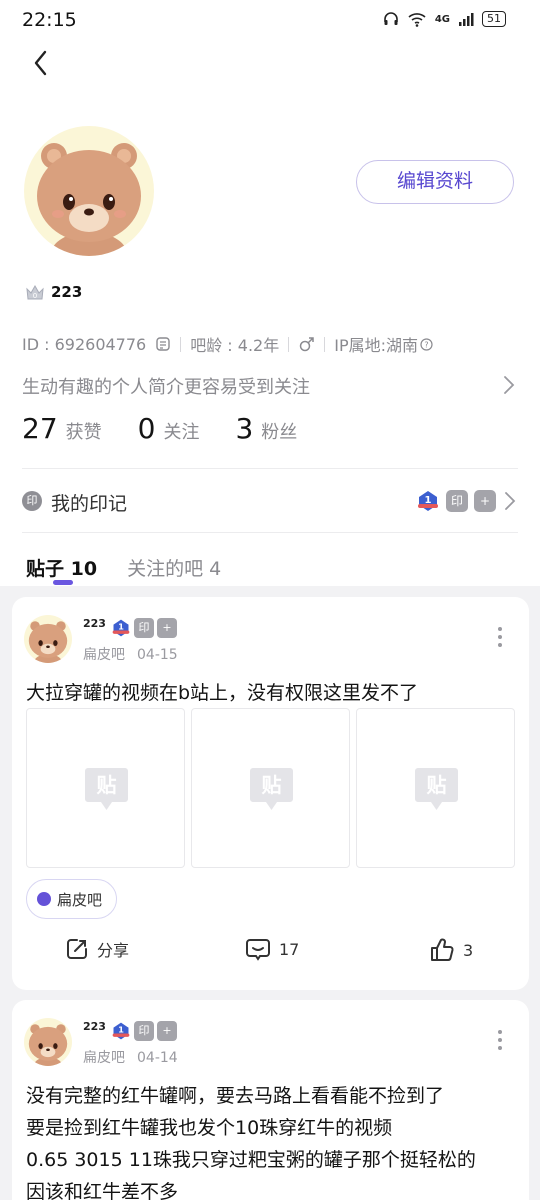 The width and height of the screenshot is (540, 1200). Describe the element at coordinates (235, 345) in the screenshot. I see `forum-age: 吧龄 : 4.2年` at that location.